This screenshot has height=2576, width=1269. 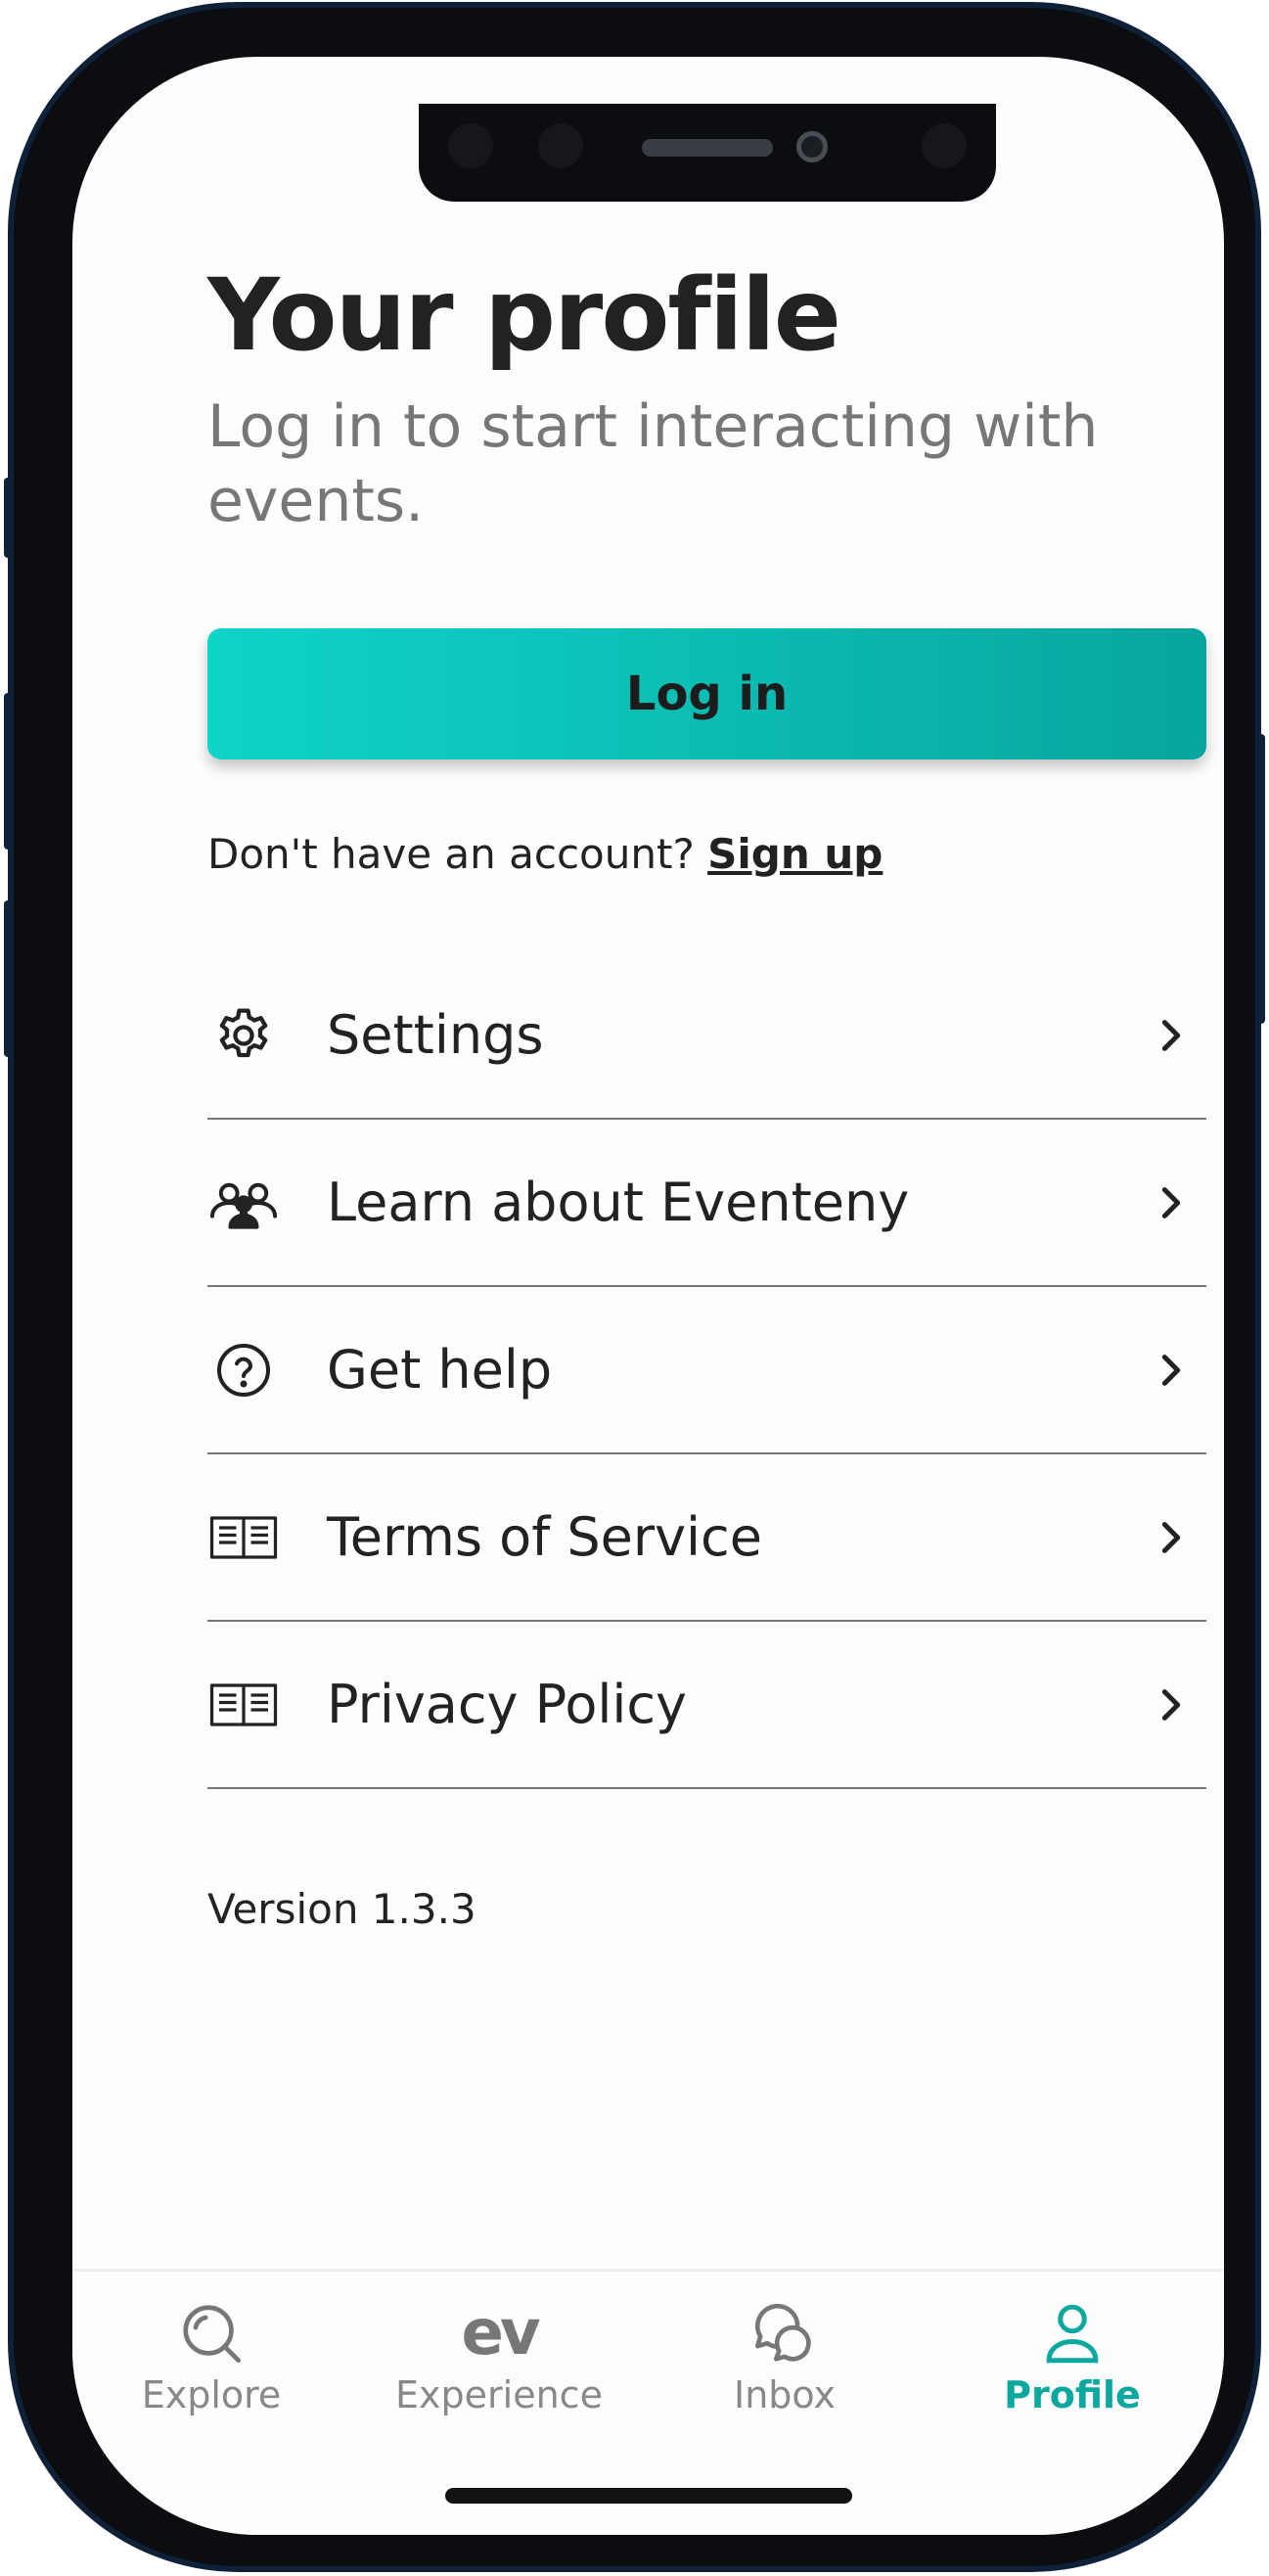 What do you see at coordinates (9, 518) in the screenshot?
I see `side-button-mute` at bounding box center [9, 518].